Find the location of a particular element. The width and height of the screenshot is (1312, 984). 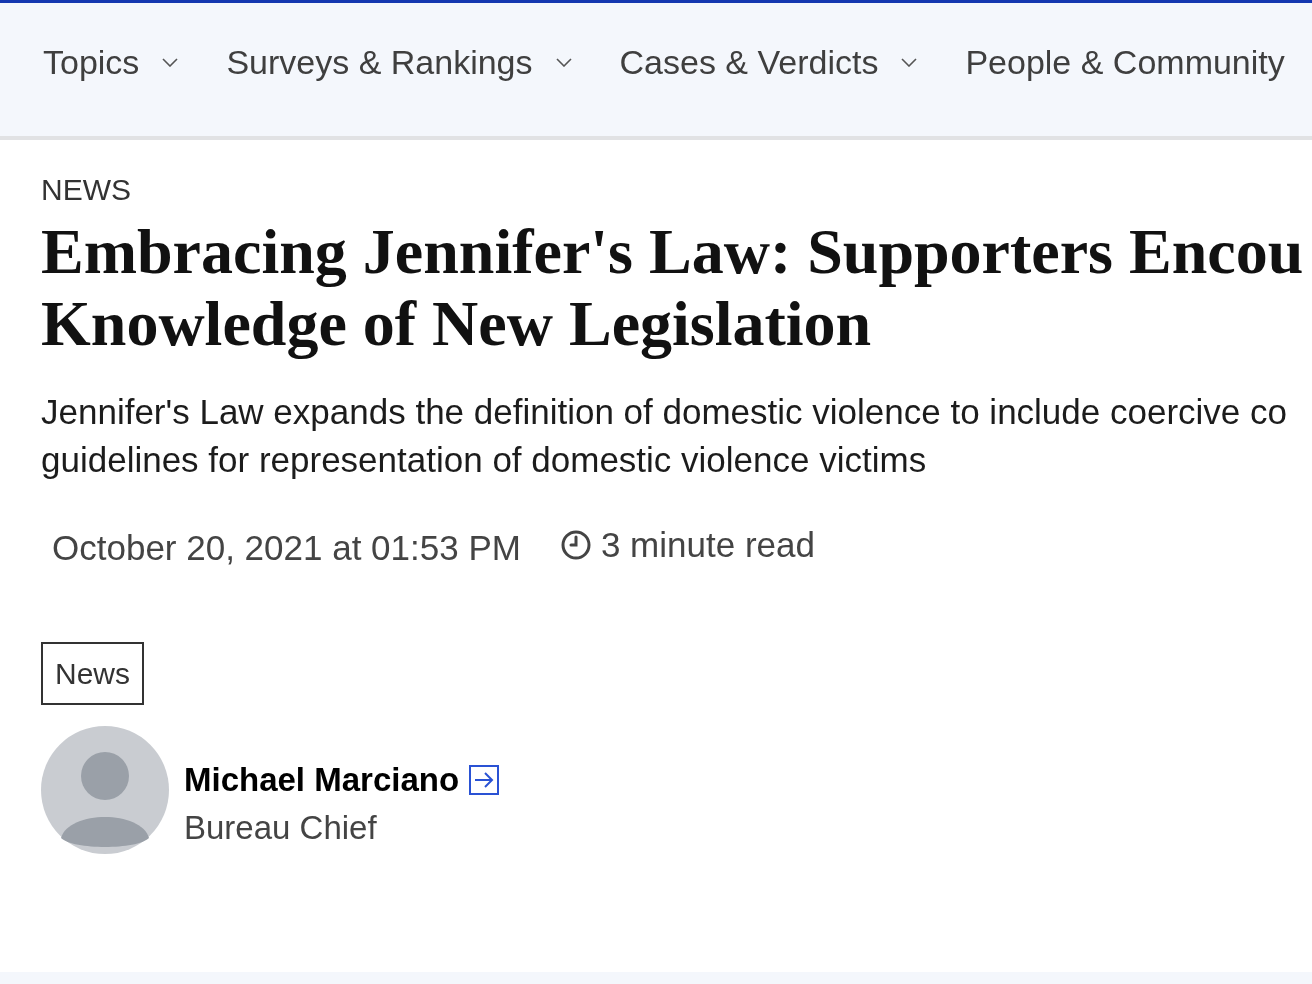

publish-date: October 20, 2021 at 01:53 PM is located at coordinates (286, 548).